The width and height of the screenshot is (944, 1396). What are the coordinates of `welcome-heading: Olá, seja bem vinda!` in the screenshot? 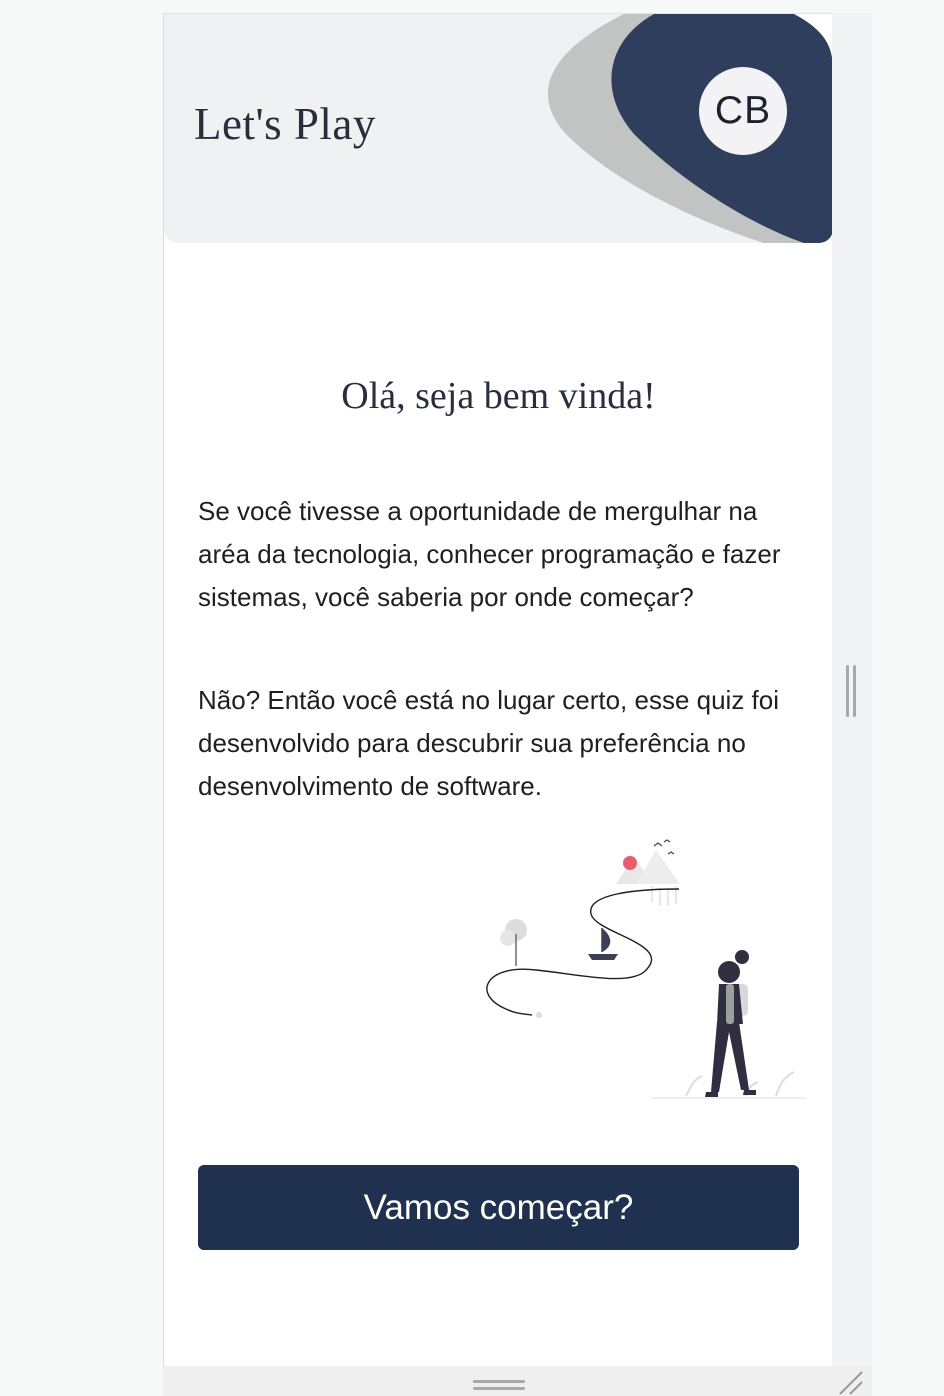 It's located at (498, 396).